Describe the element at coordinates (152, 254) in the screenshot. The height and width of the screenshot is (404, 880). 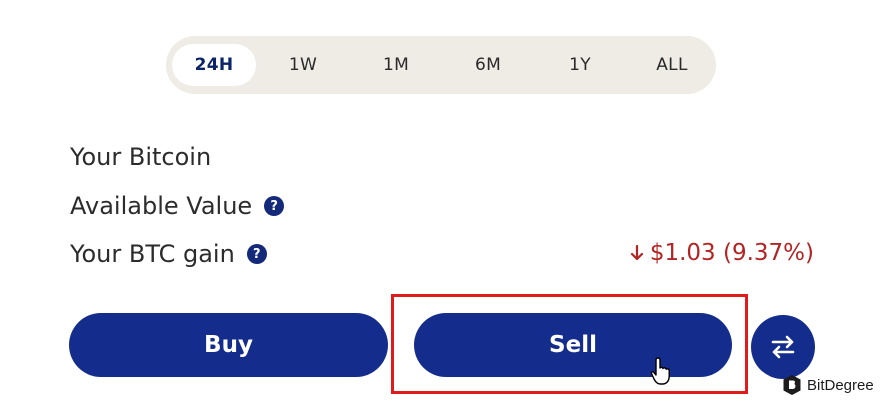
I see `btc-gain-label: Your BTC gain` at that location.